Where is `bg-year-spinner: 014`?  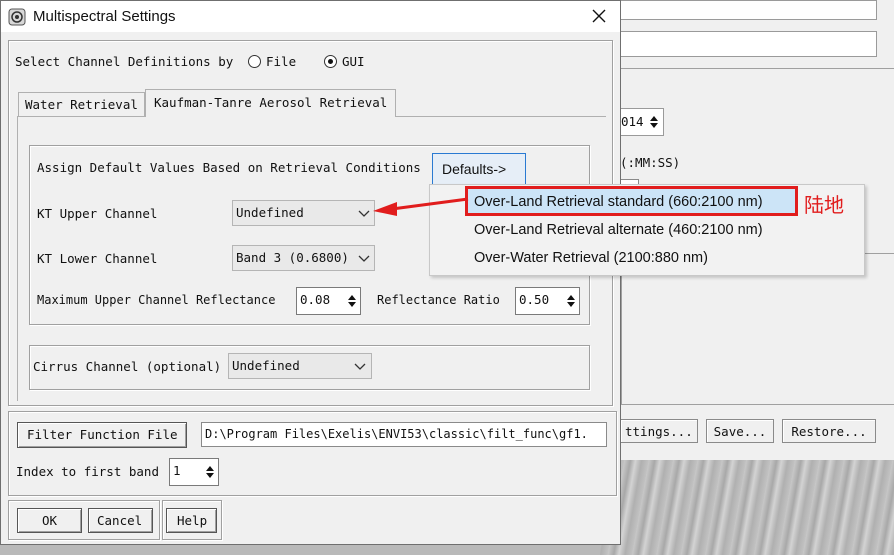
bg-year-spinner: 014 is located at coordinates (642, 122).